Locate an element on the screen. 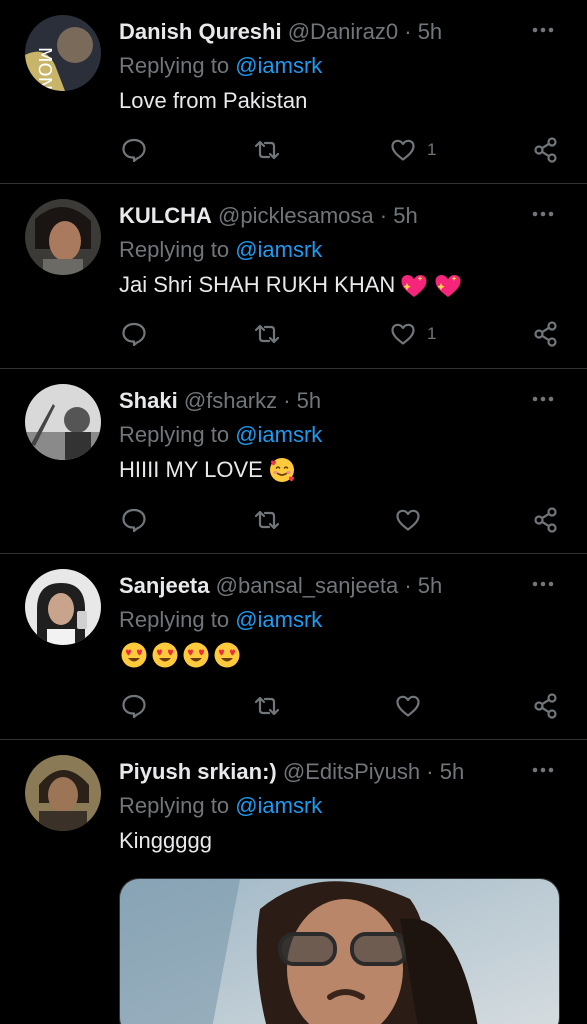  display-name: Piyush srkian:) is located at coordinates (198, 771).